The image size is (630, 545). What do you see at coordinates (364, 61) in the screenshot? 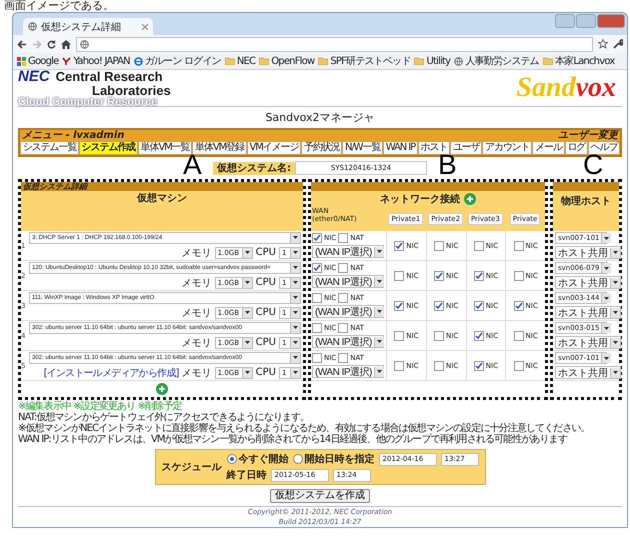
I see `bookmark: SPF研テストベッド` at bounding box center [364, 61].